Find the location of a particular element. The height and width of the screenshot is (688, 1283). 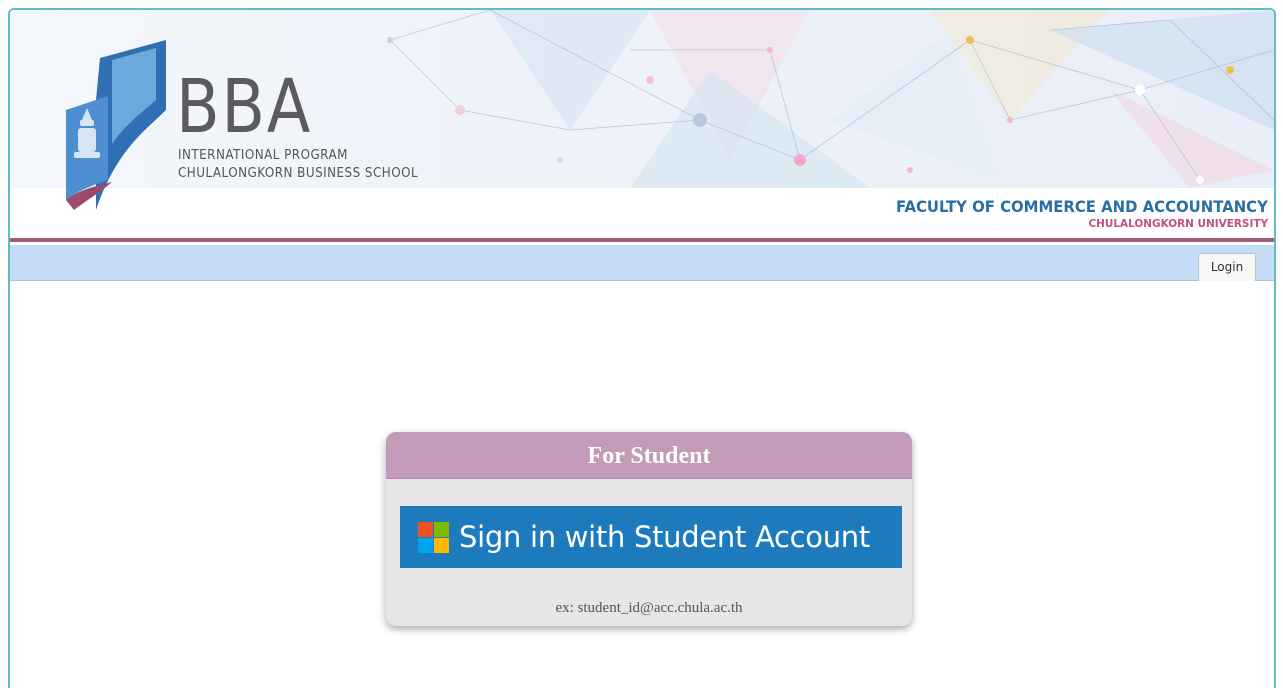

school-subtitle: CHULALONGKORN BUSINESS SCHOOL is located at coordinates (298, 173).